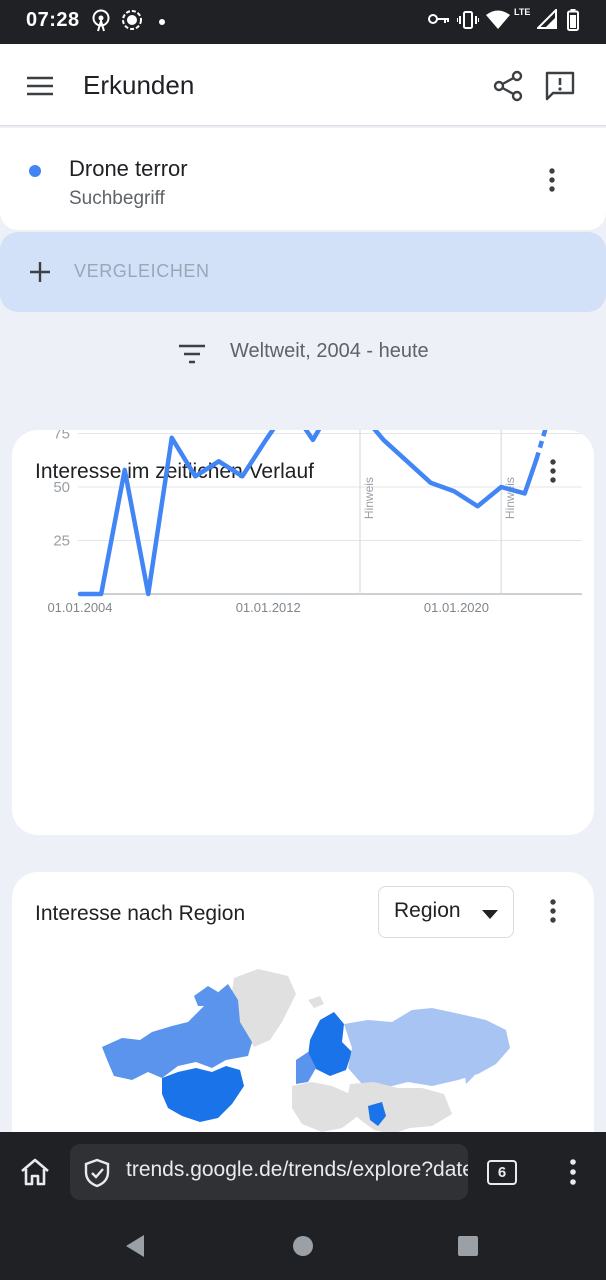  What do you see at coordinates (117, 198) in the screenshot?
I see `search-term-type: Suchbegriff` at bounding box center [117, 198].